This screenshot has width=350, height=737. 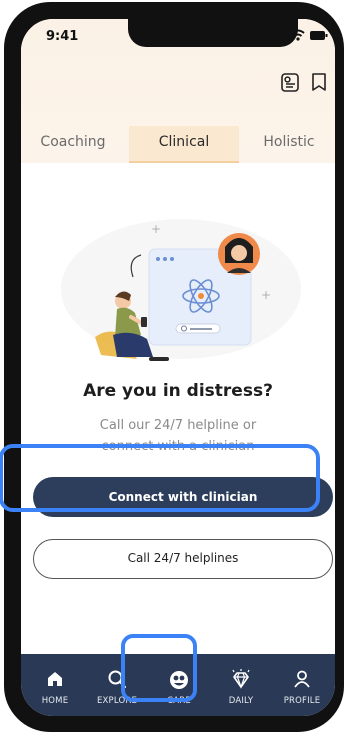 What do you see at coordinates (55, 679) in the screenshot?
I see `home-icon` at bounding box center [55, 679].